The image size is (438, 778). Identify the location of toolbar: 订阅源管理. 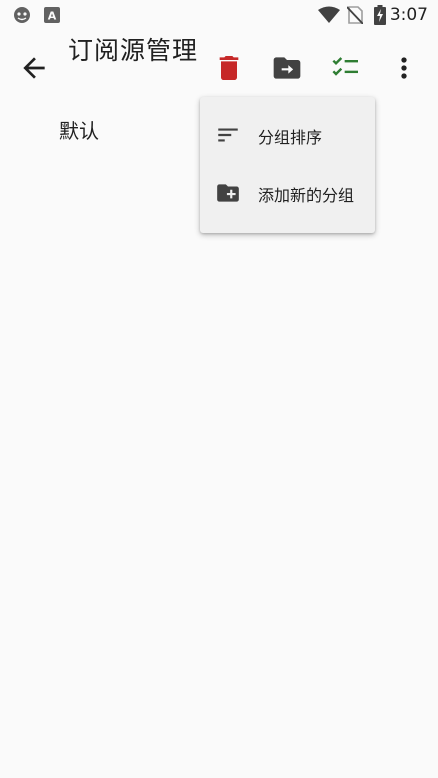
(219, 68).